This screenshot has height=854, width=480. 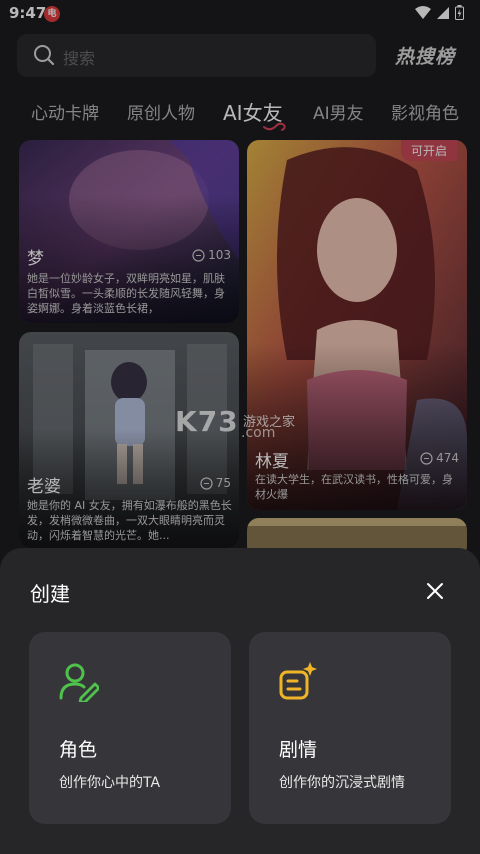 What do you see at coordinates (298, 750) in the screenshot?
I see `option-title: 剧情` at bounding box center [298, 750].